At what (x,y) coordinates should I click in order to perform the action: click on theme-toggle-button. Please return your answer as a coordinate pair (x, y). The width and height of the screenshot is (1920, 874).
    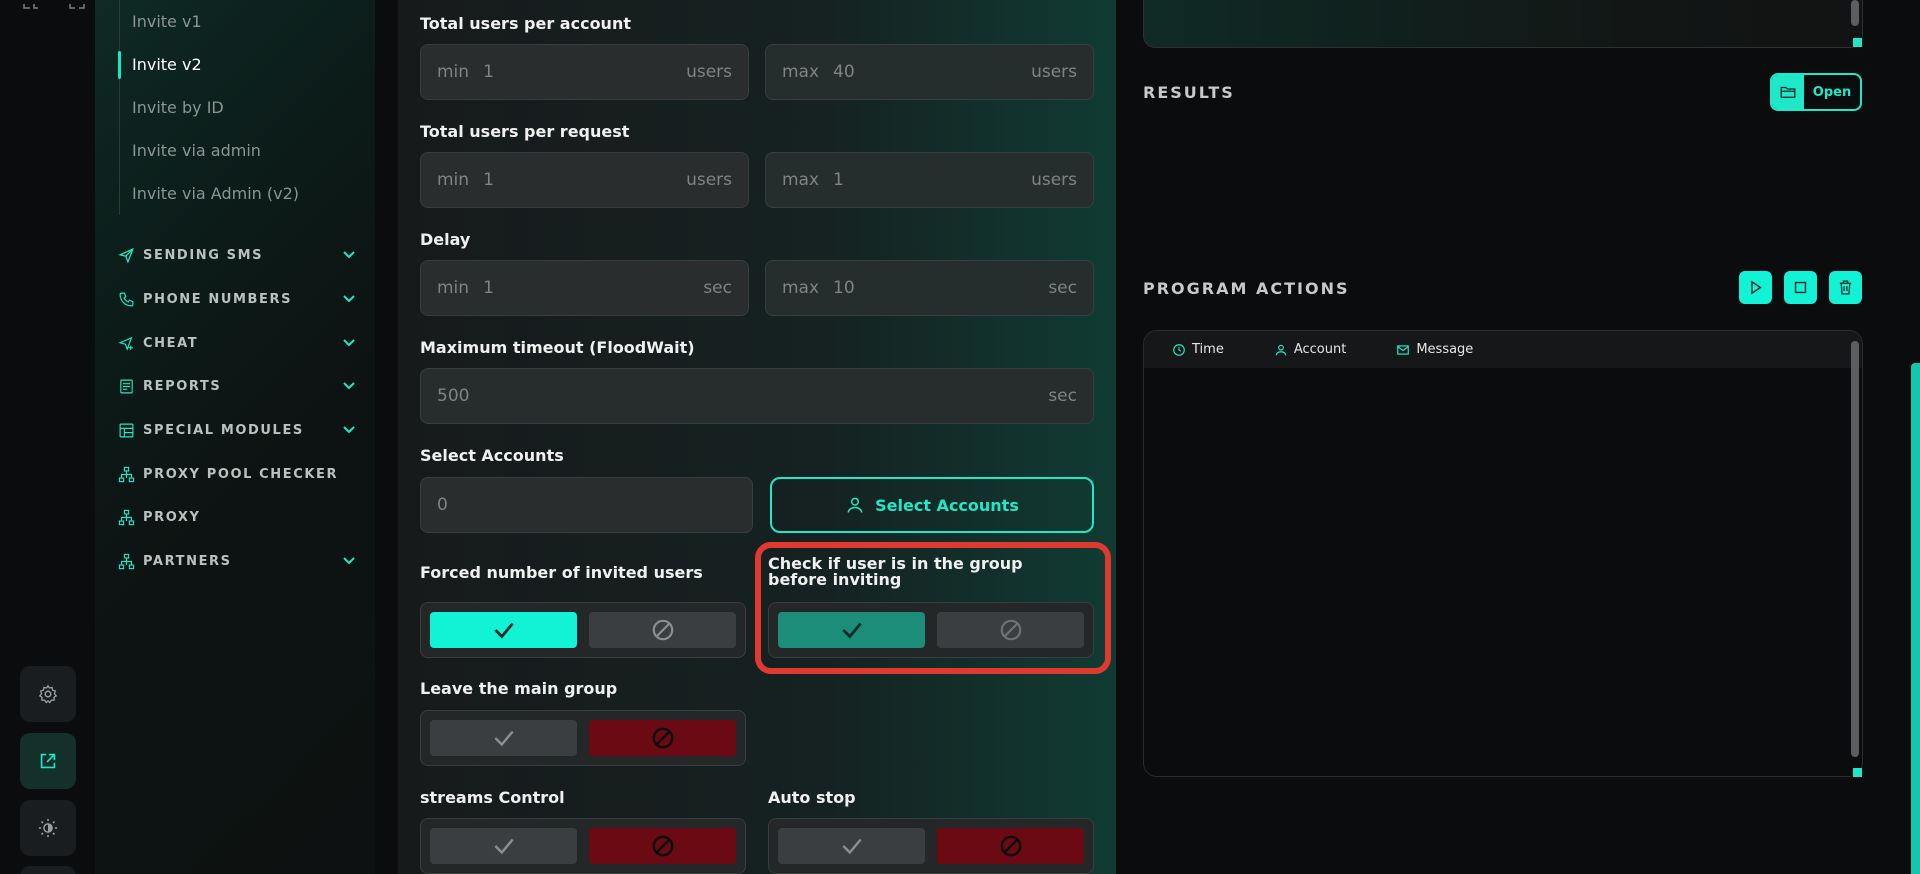
    Looking at the image, I should click on (48, 828).